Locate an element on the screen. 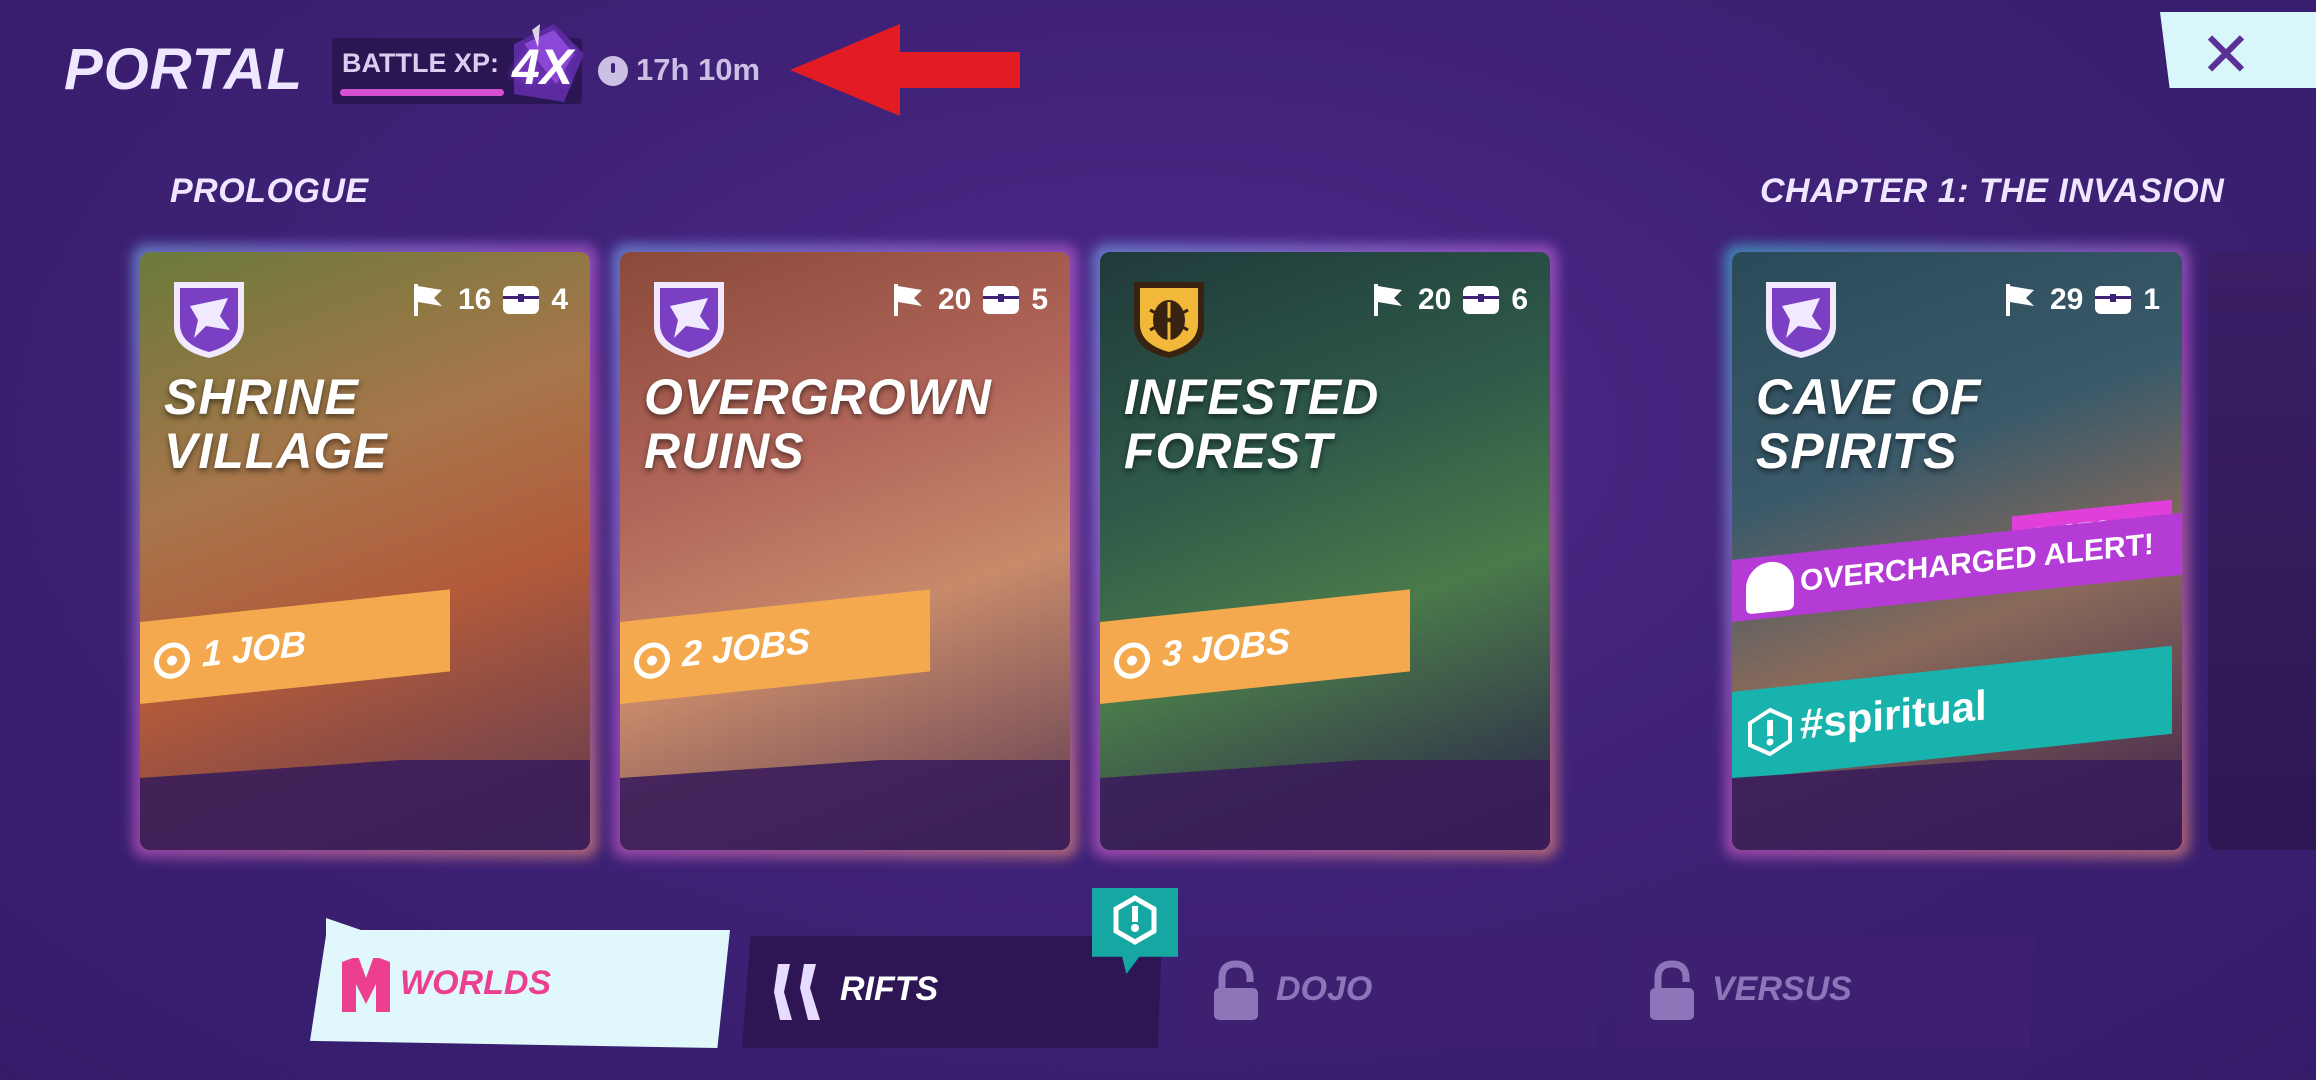 This screenshot has width=2316, height=1080. tab-versus: VERSUS is located at coordinates (1825, 992).